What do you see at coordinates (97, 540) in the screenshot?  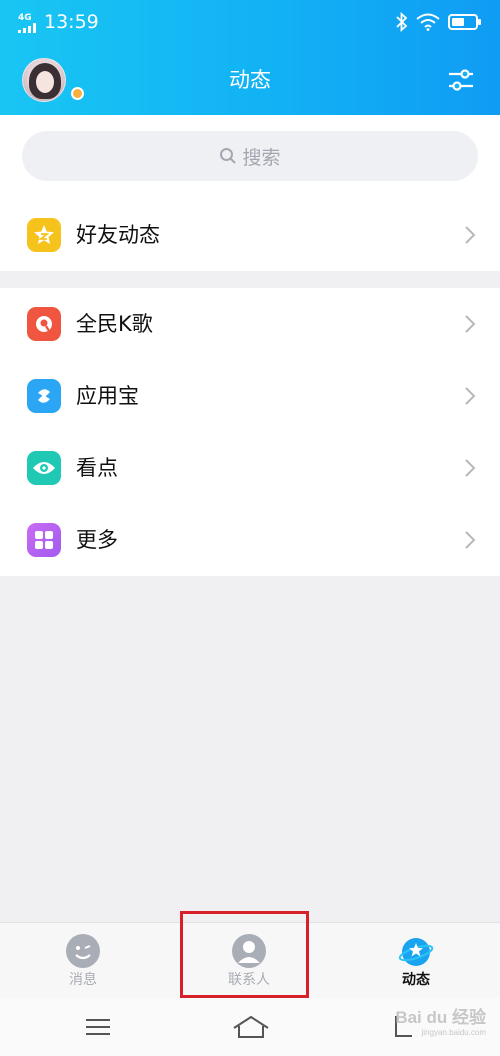 I see `list-item-label: 更多` at bounding box center [97, 540].